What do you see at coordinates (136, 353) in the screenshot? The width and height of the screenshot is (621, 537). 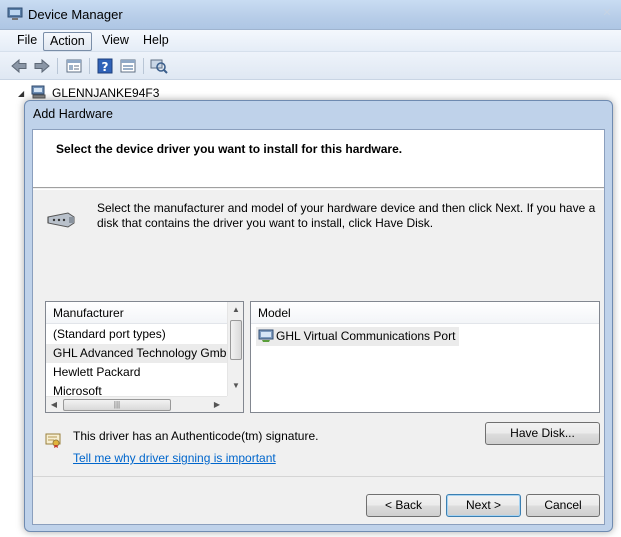 I see `list-item-selected: GHL Advanced Technology GmbH` at bounding box center [136, 353].